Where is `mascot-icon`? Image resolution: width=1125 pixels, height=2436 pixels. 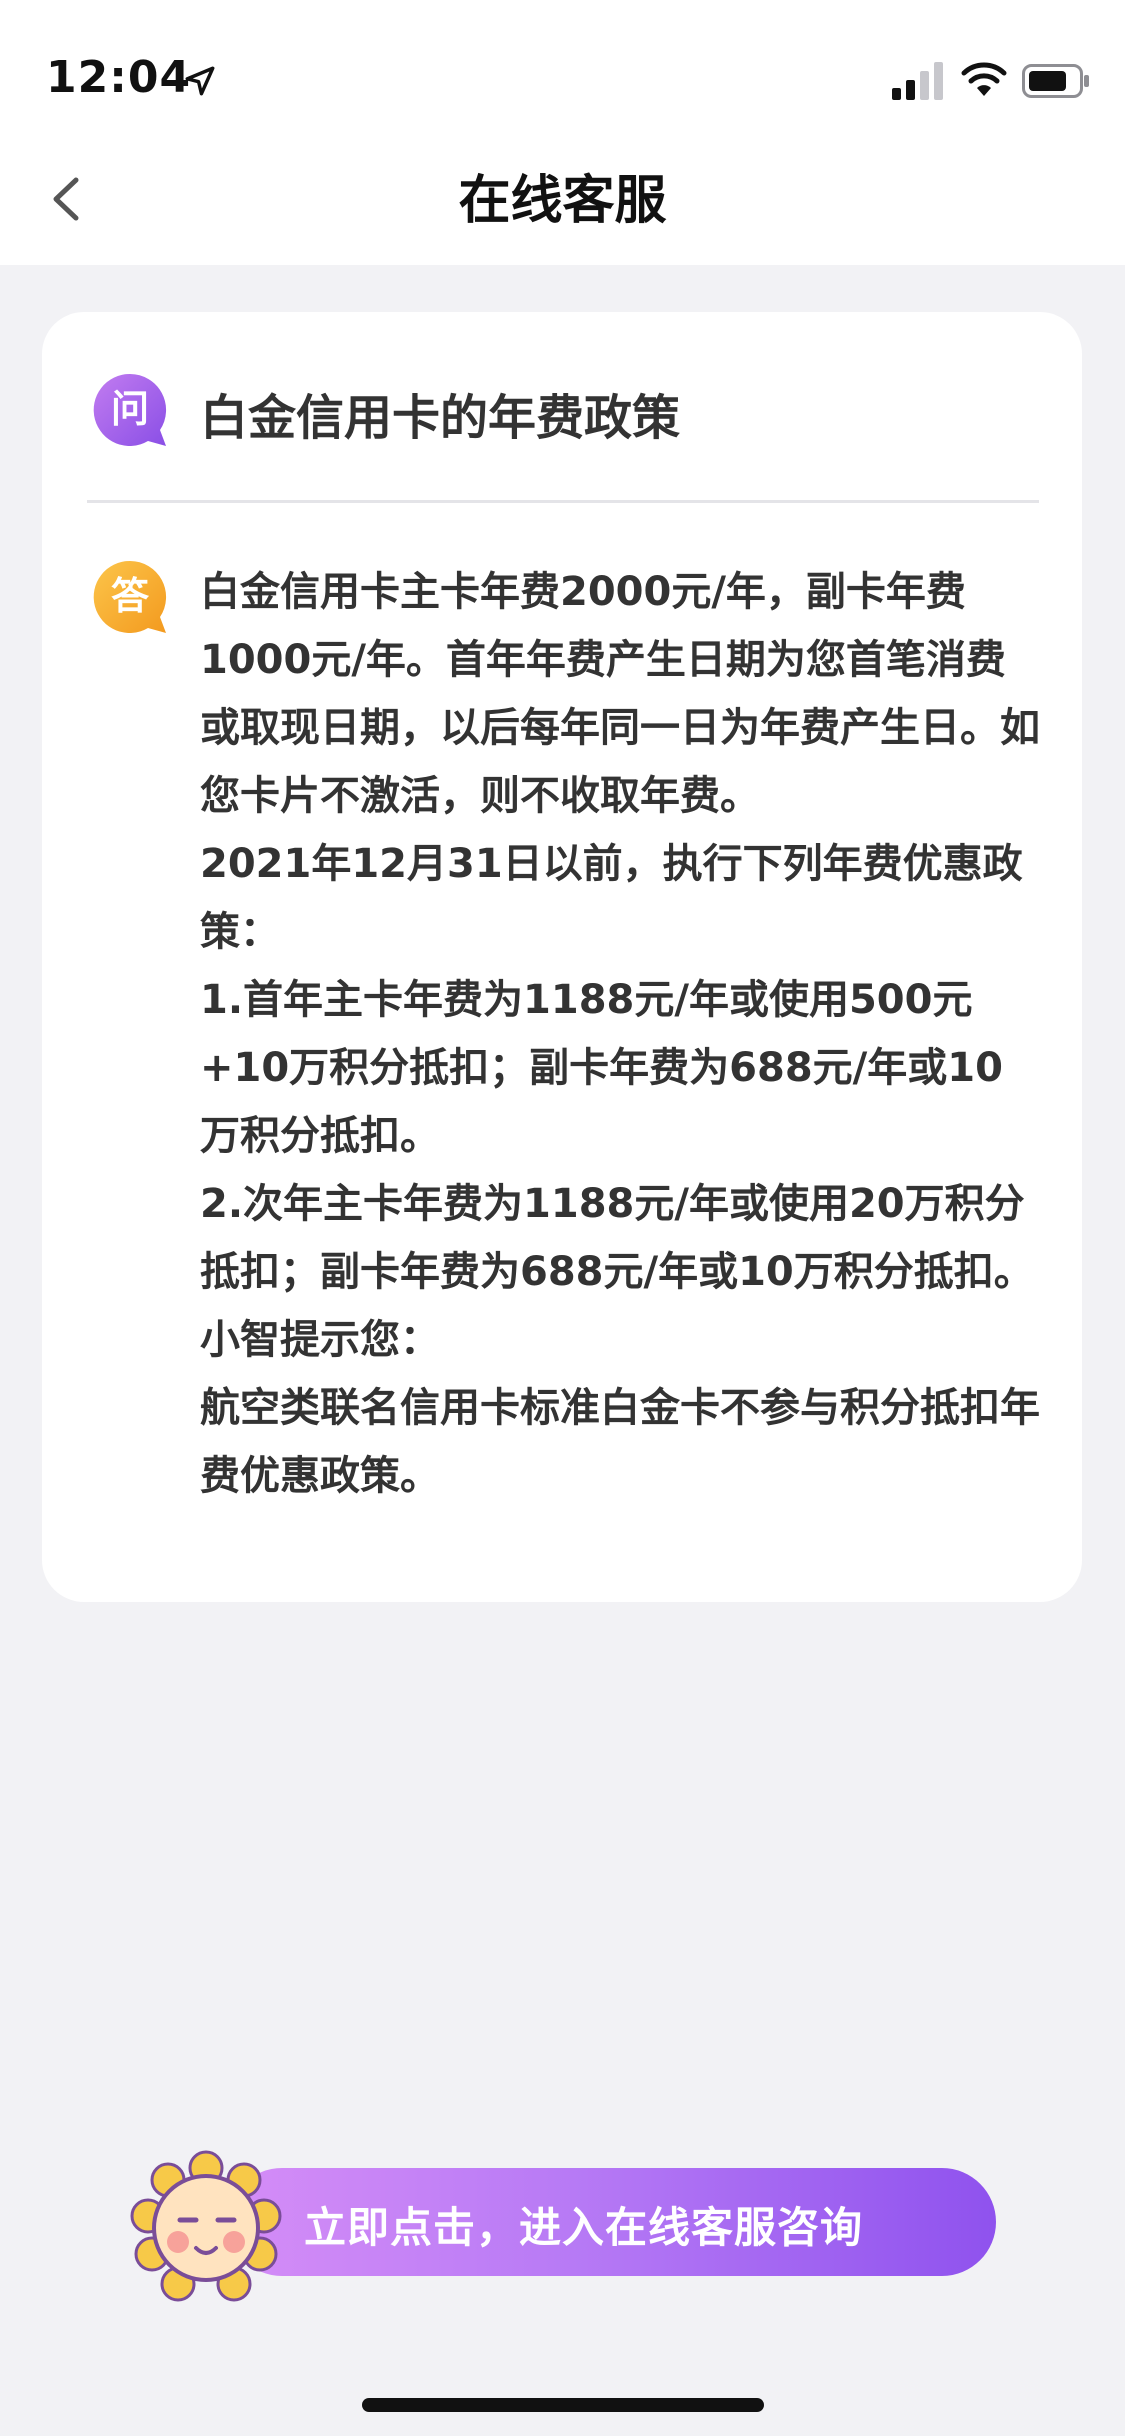 mascot-icon is located at coordinates (206, 2226).